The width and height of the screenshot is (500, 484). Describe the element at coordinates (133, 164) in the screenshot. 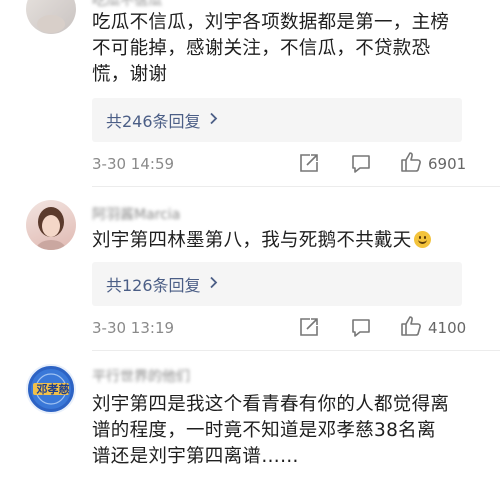

I see `timestamp: 3-30 14:59` at that location.